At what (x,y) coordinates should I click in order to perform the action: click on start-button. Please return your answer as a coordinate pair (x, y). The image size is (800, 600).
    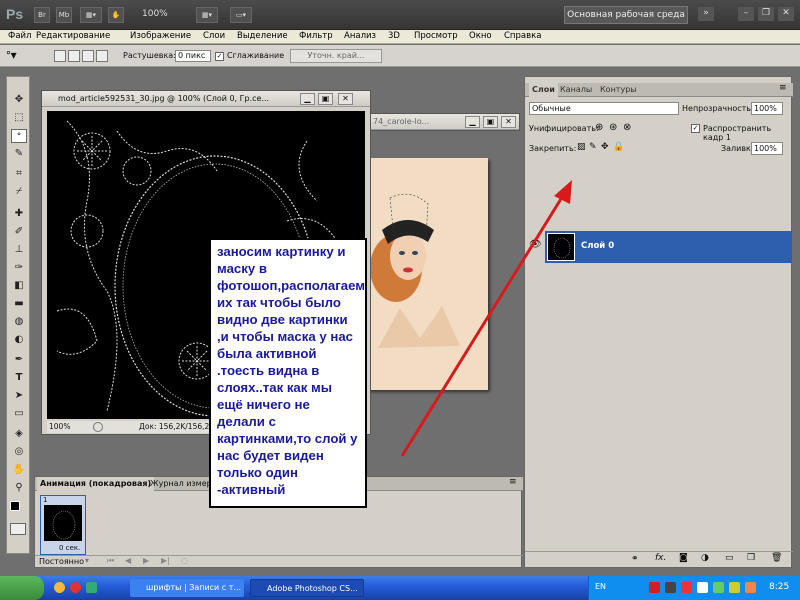
    Looking at the image, I should click on (22, 588).